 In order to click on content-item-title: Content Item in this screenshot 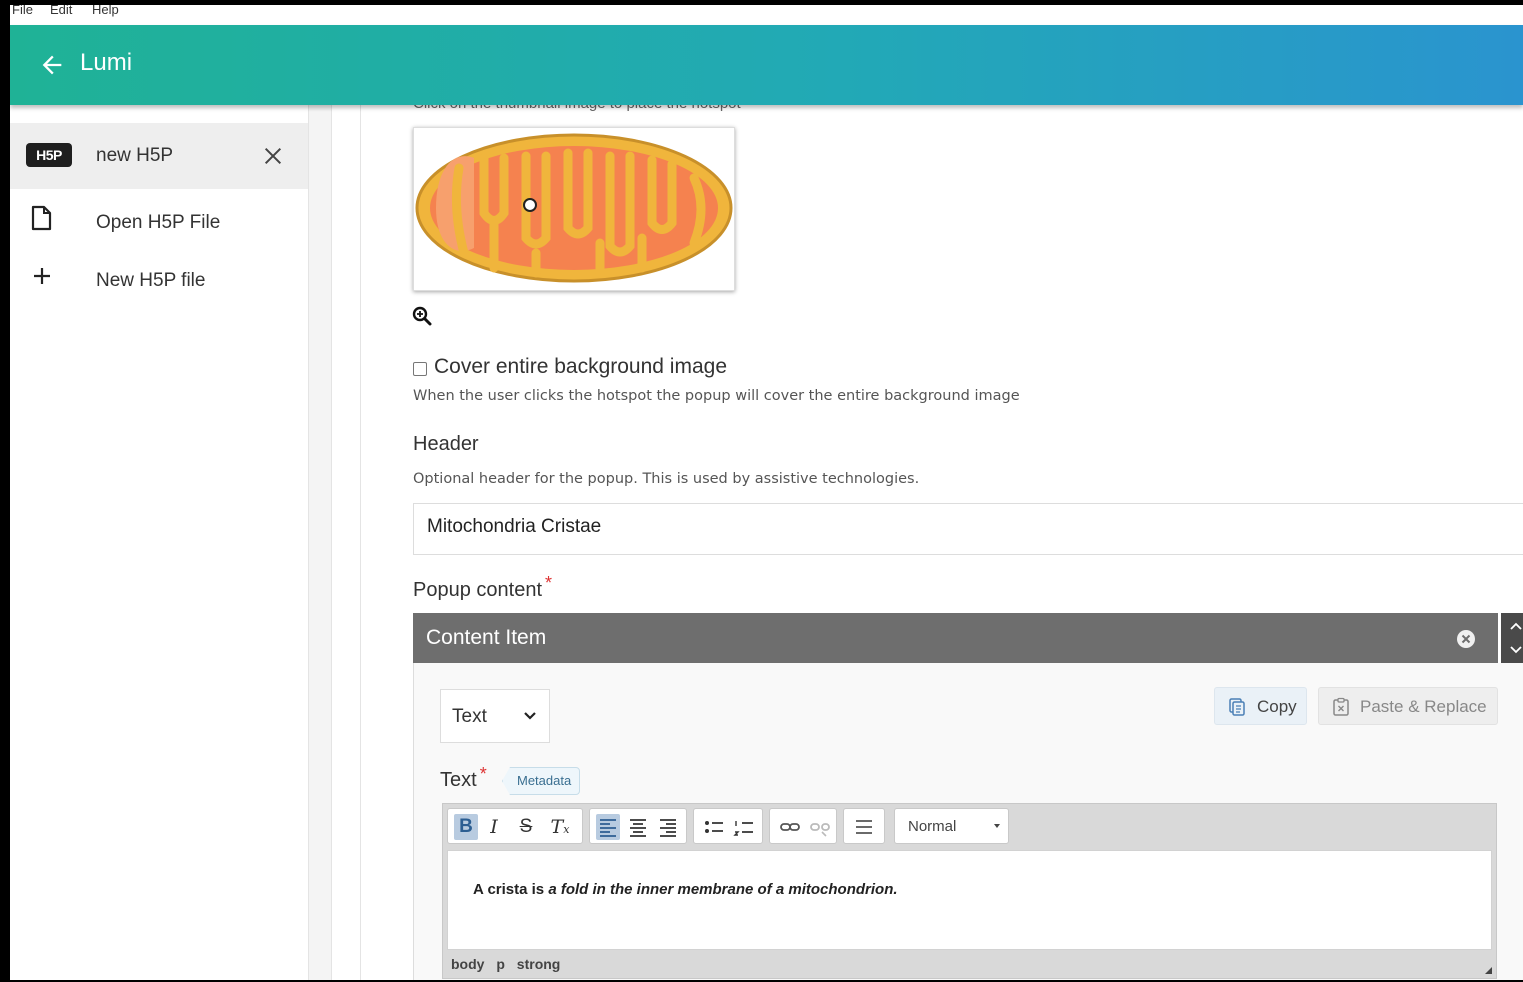, I will do `click(486, 637)`.